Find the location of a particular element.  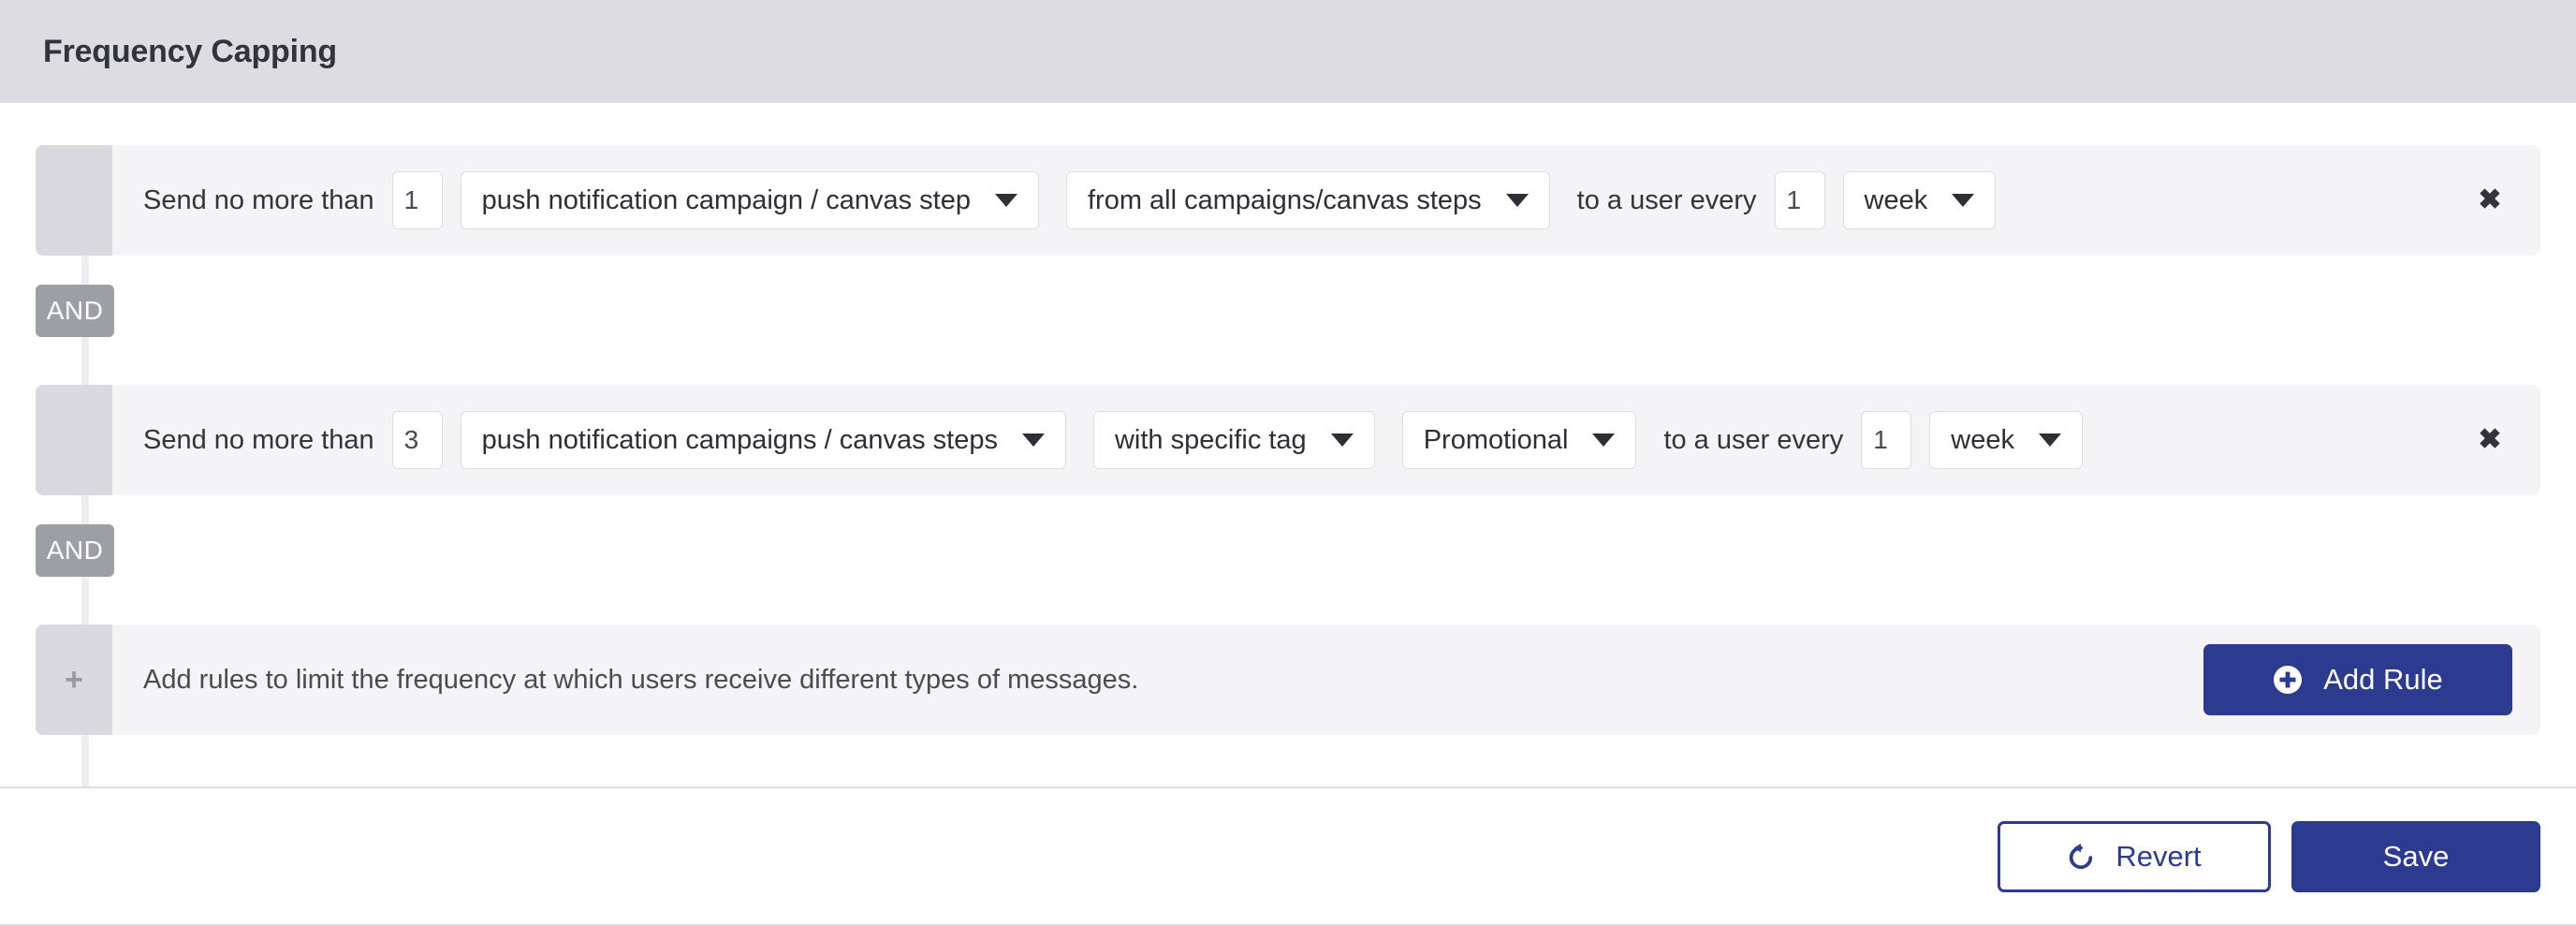

tag-select: Promotional is located at coordinates (1519, 440).